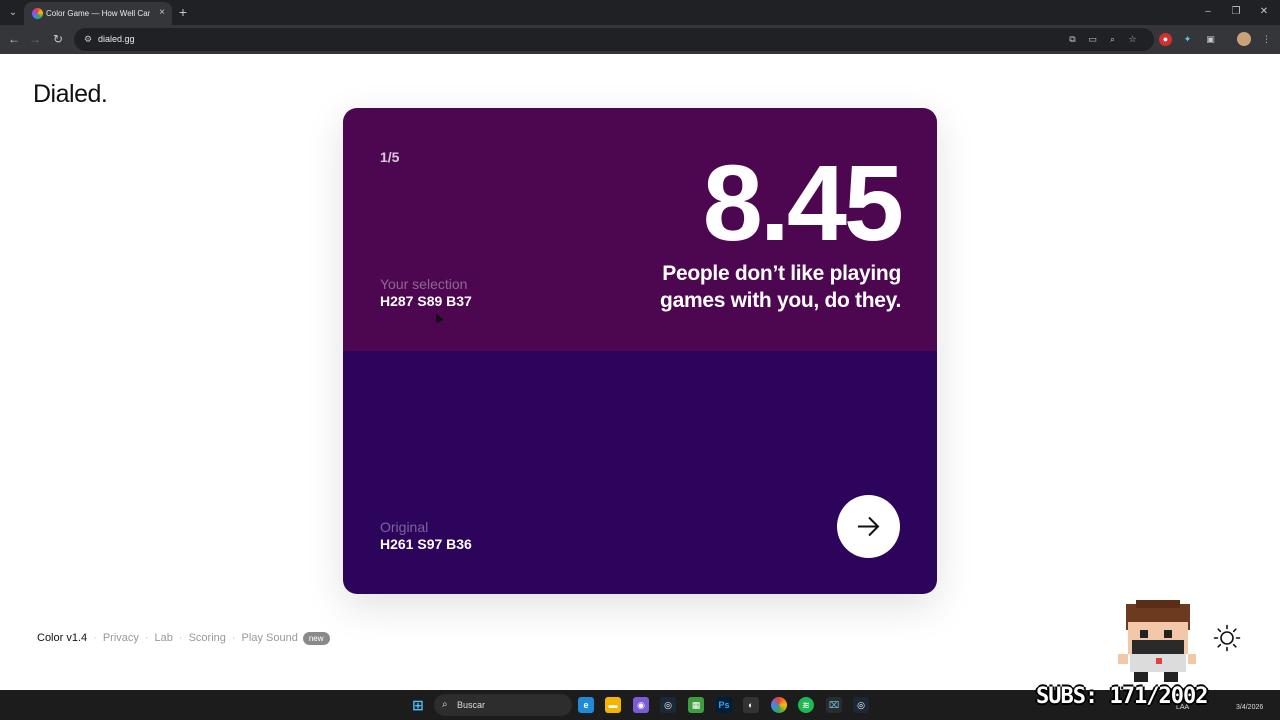 The width and height of the screenshot is (1280, 720). I want to click on steam-icon: ◎, so click(668, 705).